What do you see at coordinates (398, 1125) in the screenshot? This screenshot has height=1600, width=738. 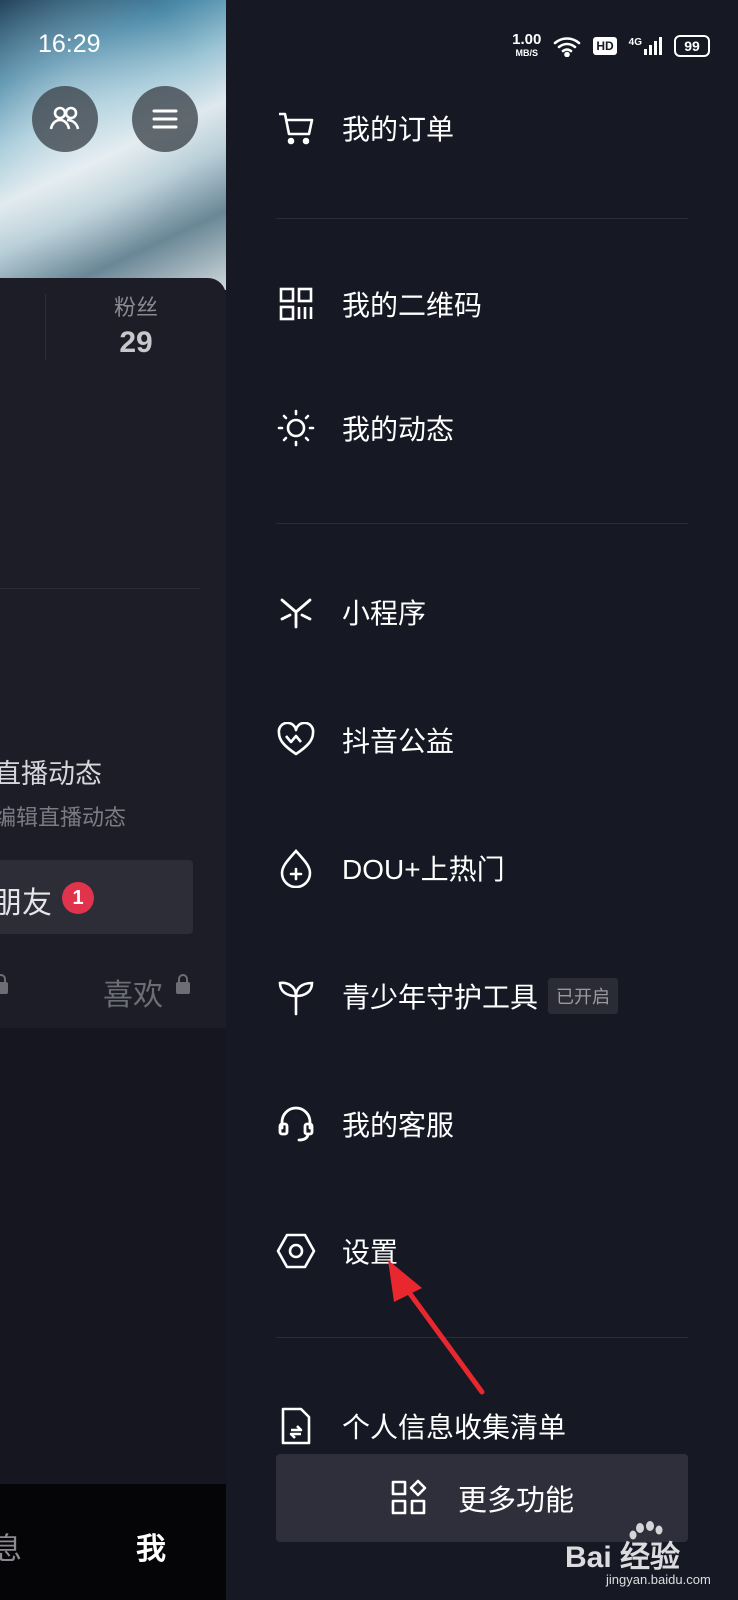 I see `menu-item-label: 我的客服` at bounding box center [398, 1125].